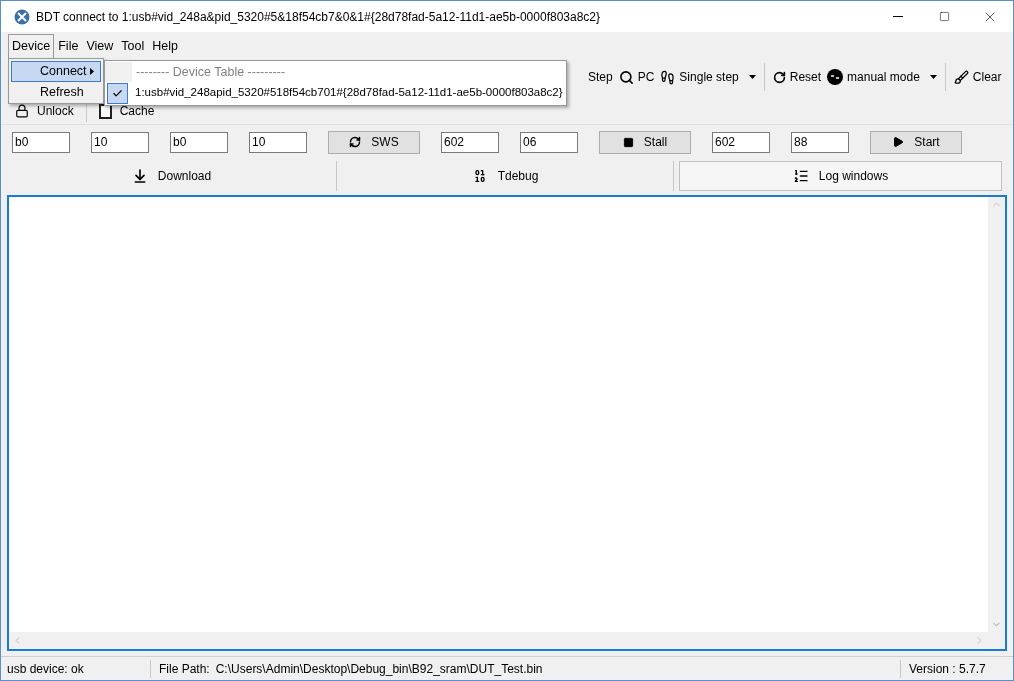 This screenshot has height=681, width=1014. Describe the element at coordinates (797, 77) in the screenshot. I see `toolbar-button: Reset` at that location.